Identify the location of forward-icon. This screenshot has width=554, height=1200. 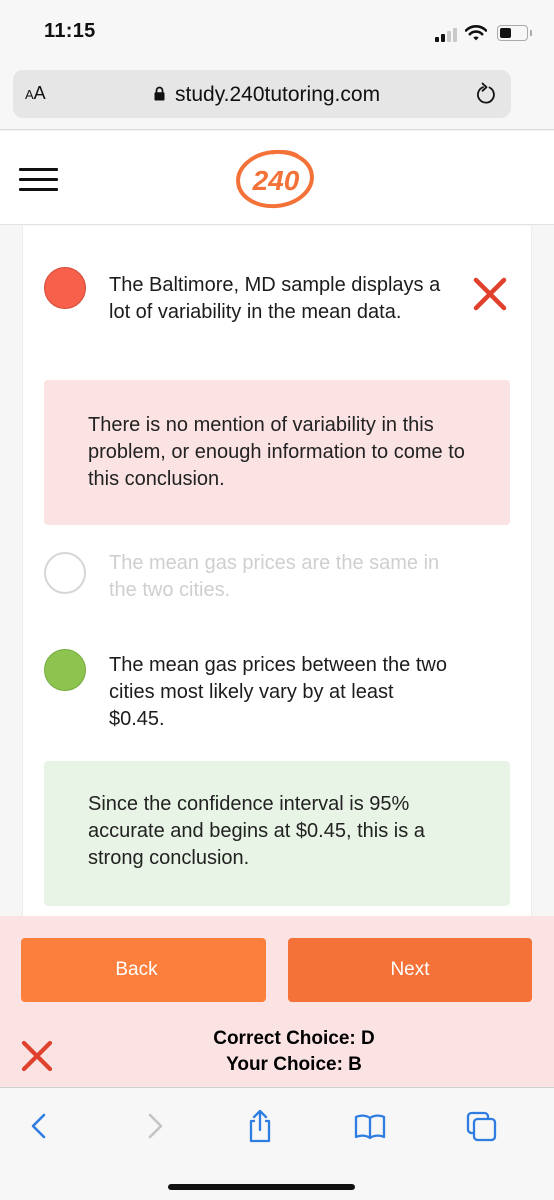
(154, 1126).